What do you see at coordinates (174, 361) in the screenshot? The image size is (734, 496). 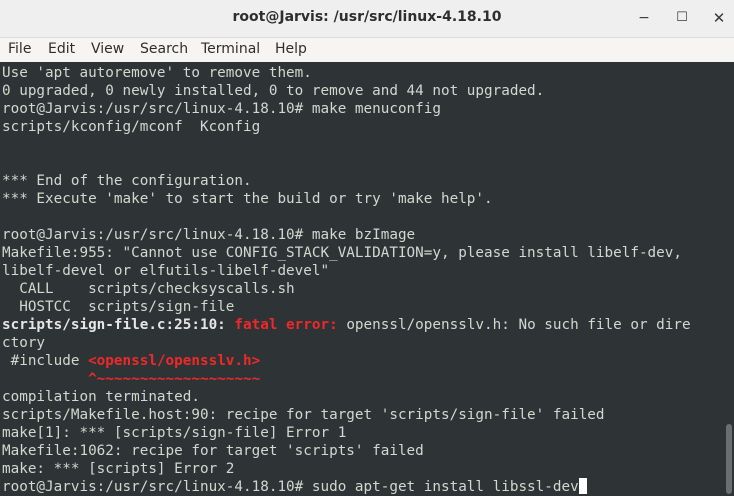 I see `include-header: <openssl/opensslv.h>` at bounding box center [174, 361].